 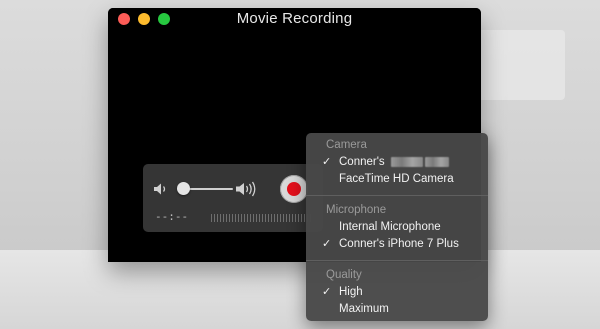 I want to click on menu-item-label: Conner's, so click(x=362, y=162).